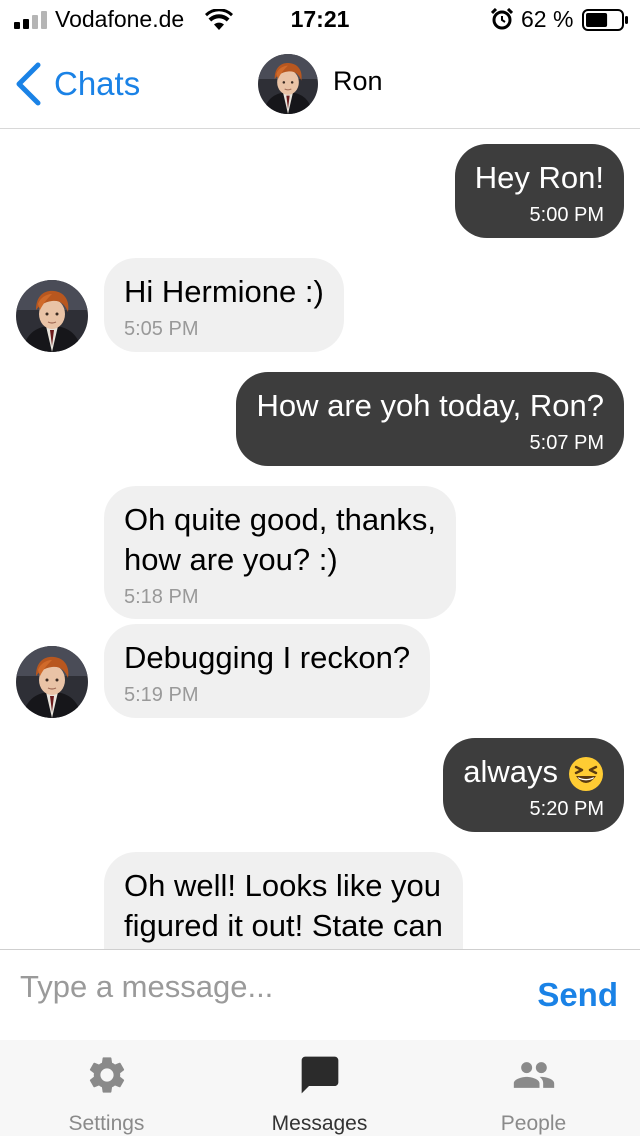 This screenshot has height=1136, width=640. I want to click on message-text: always, so click(510, 771).